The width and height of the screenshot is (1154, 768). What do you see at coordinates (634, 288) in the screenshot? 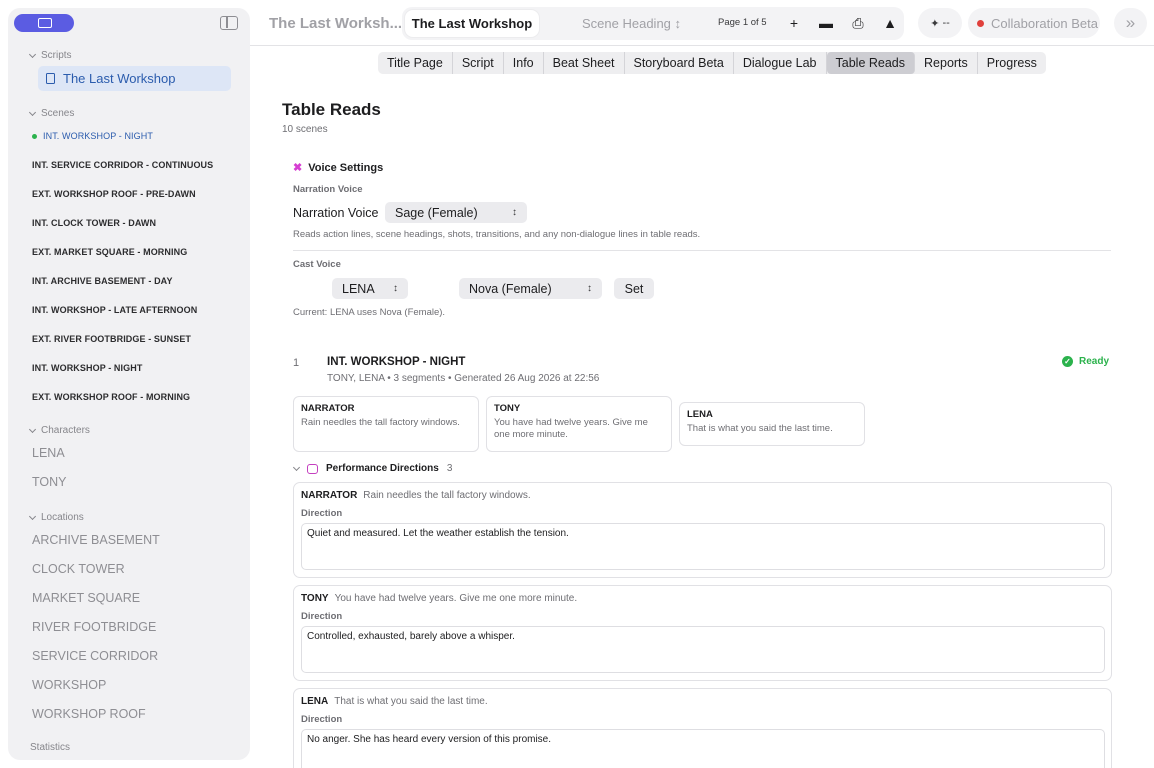
I see `set-voice-button: Set` at bounding box center [634, 288].